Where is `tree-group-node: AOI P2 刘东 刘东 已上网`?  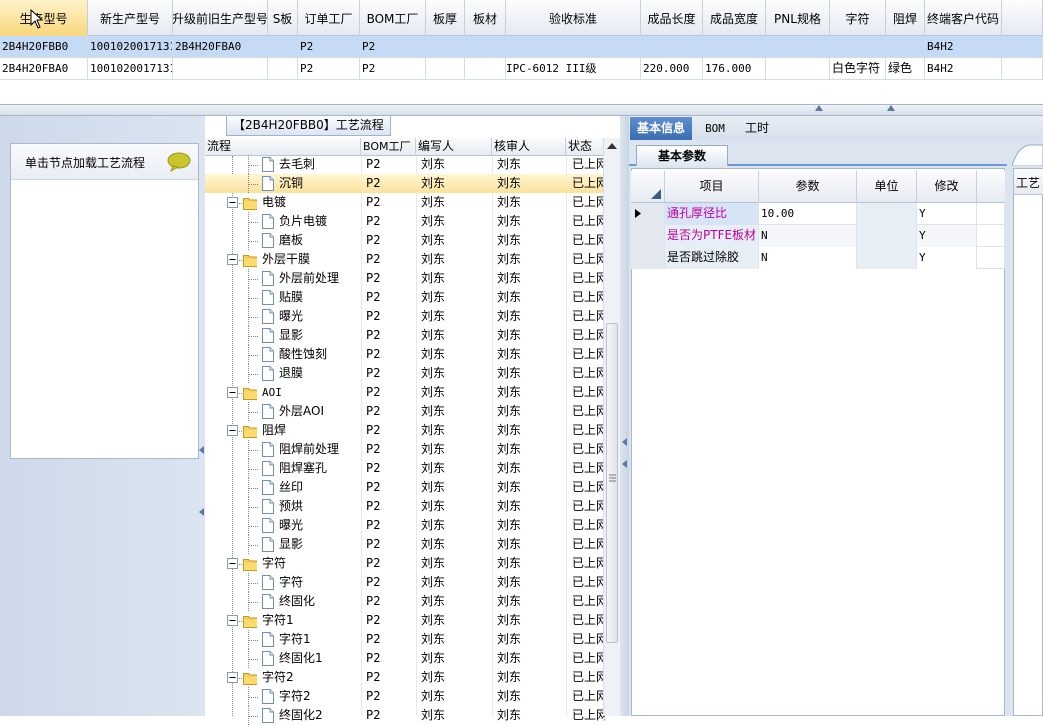 tree-group-node: AOI P2 刘东 刘东 已上网 is located at coordinates (405, 392).